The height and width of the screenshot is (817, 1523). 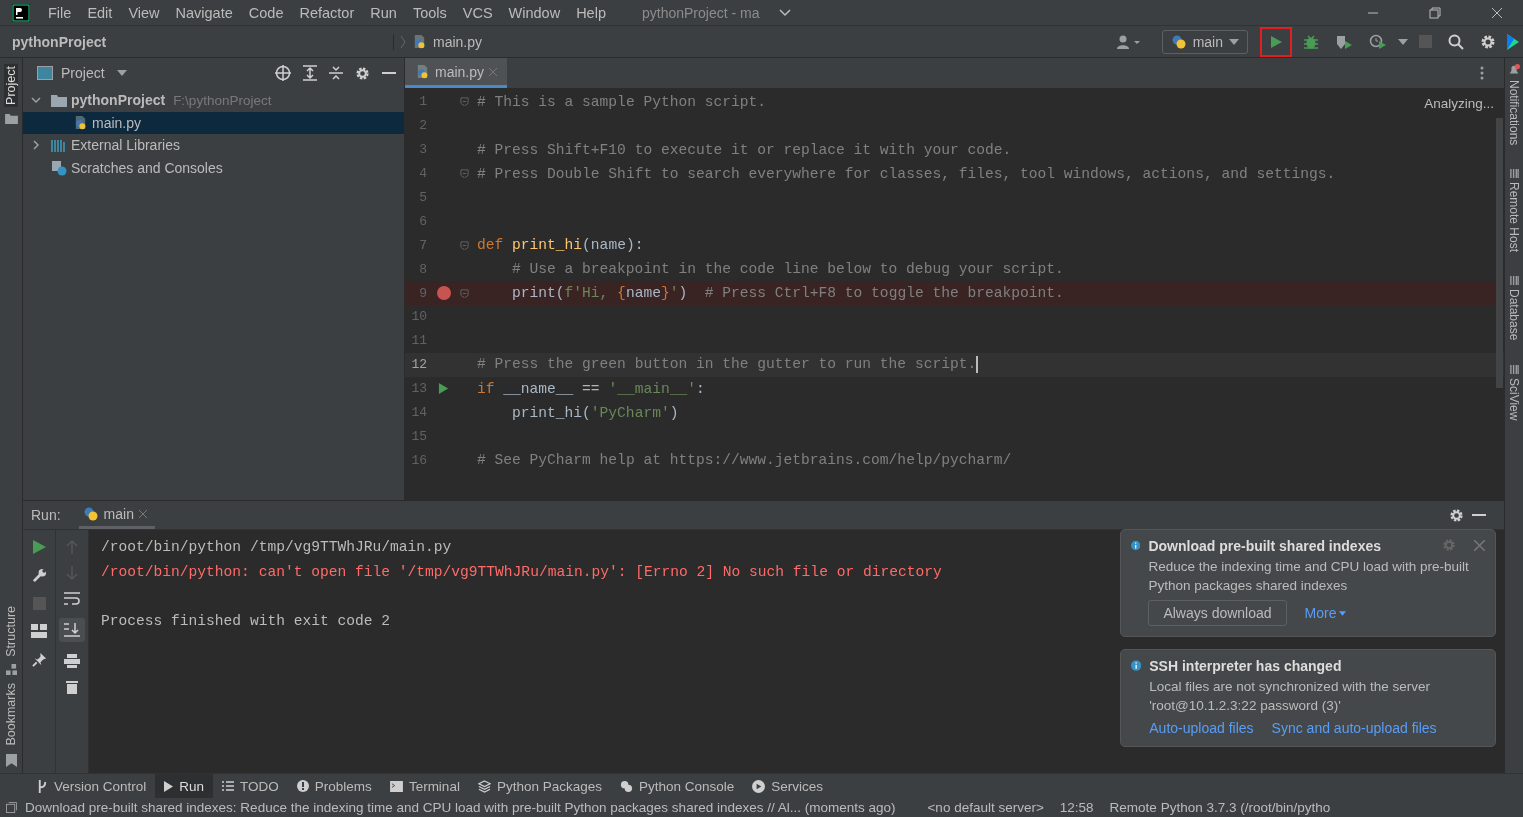 What do you see at coordinates (477, 12) in the screenshot?
I see `menu-item: VCS` at bounding box center [477, 12].